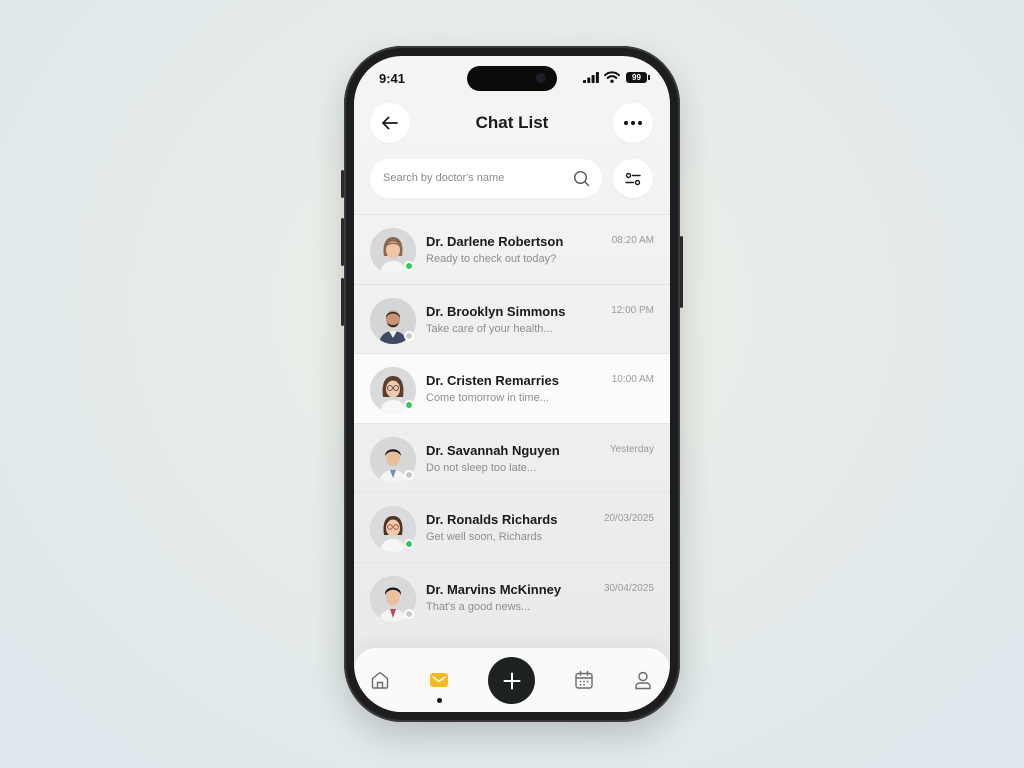  What do you see at coordinates (342, 184) in the screenshot?
I see `action-button` at bounding box center [342, 184].